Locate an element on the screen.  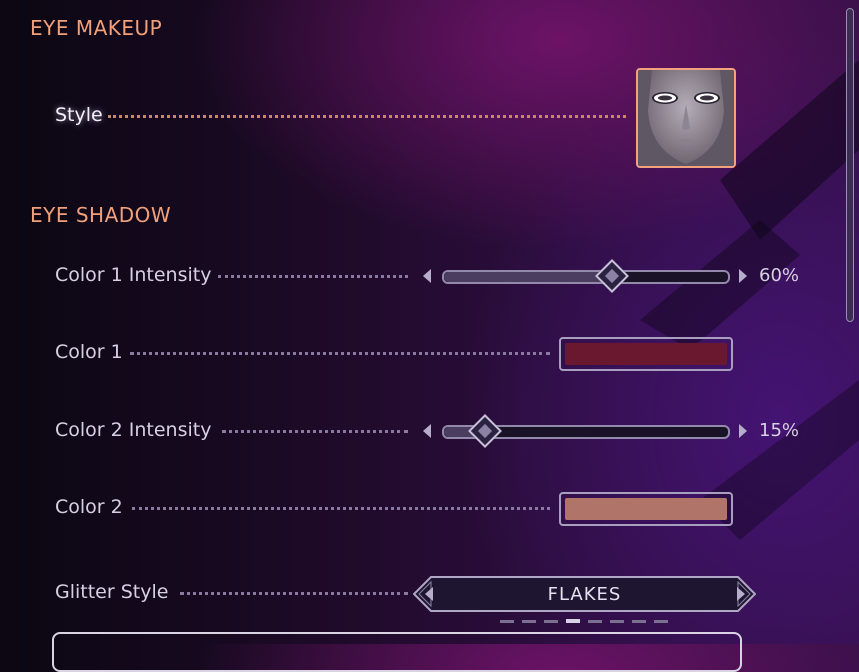
style-label: Style is located at coordinates (79, 115).